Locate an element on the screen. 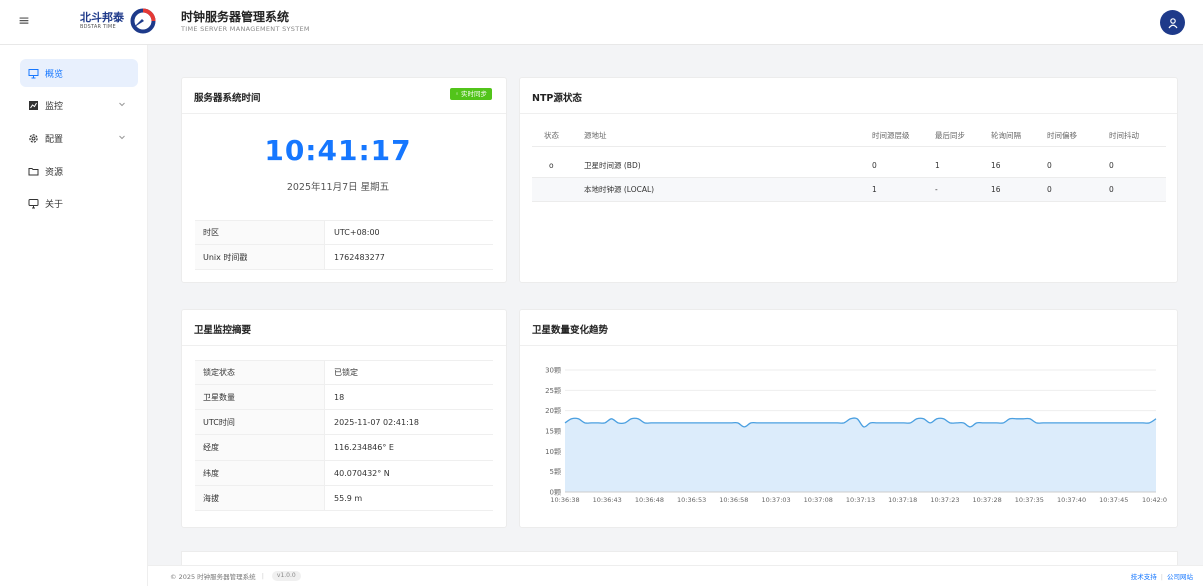 The height and width of the screenshot is (586, 1203). y-tick-label: 30颗 is located at coordinates (553, 371).